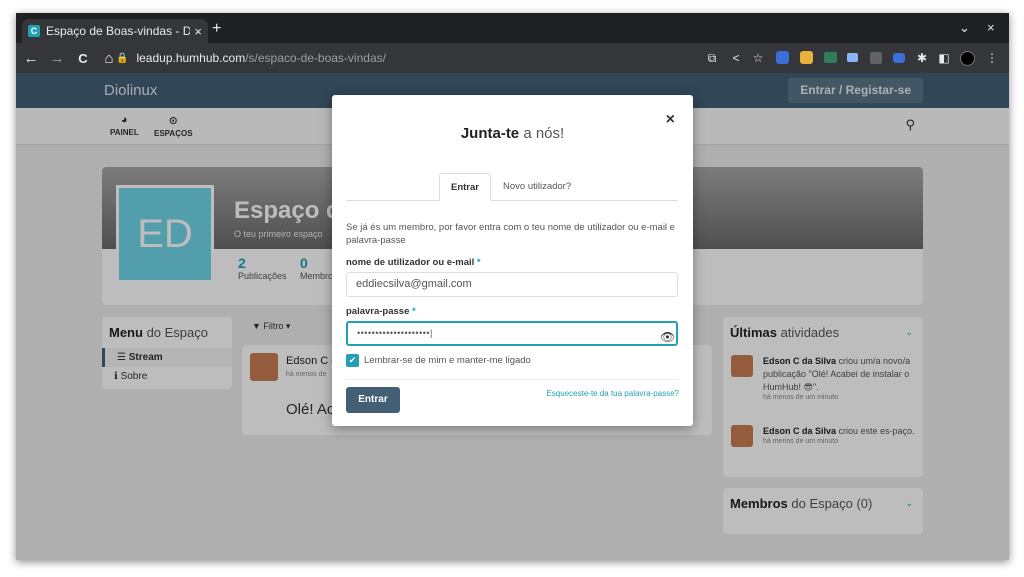 This screenshot has width=1024, height=577. I want to click on tab-register: Novo utilizador?, so click(537, 187).